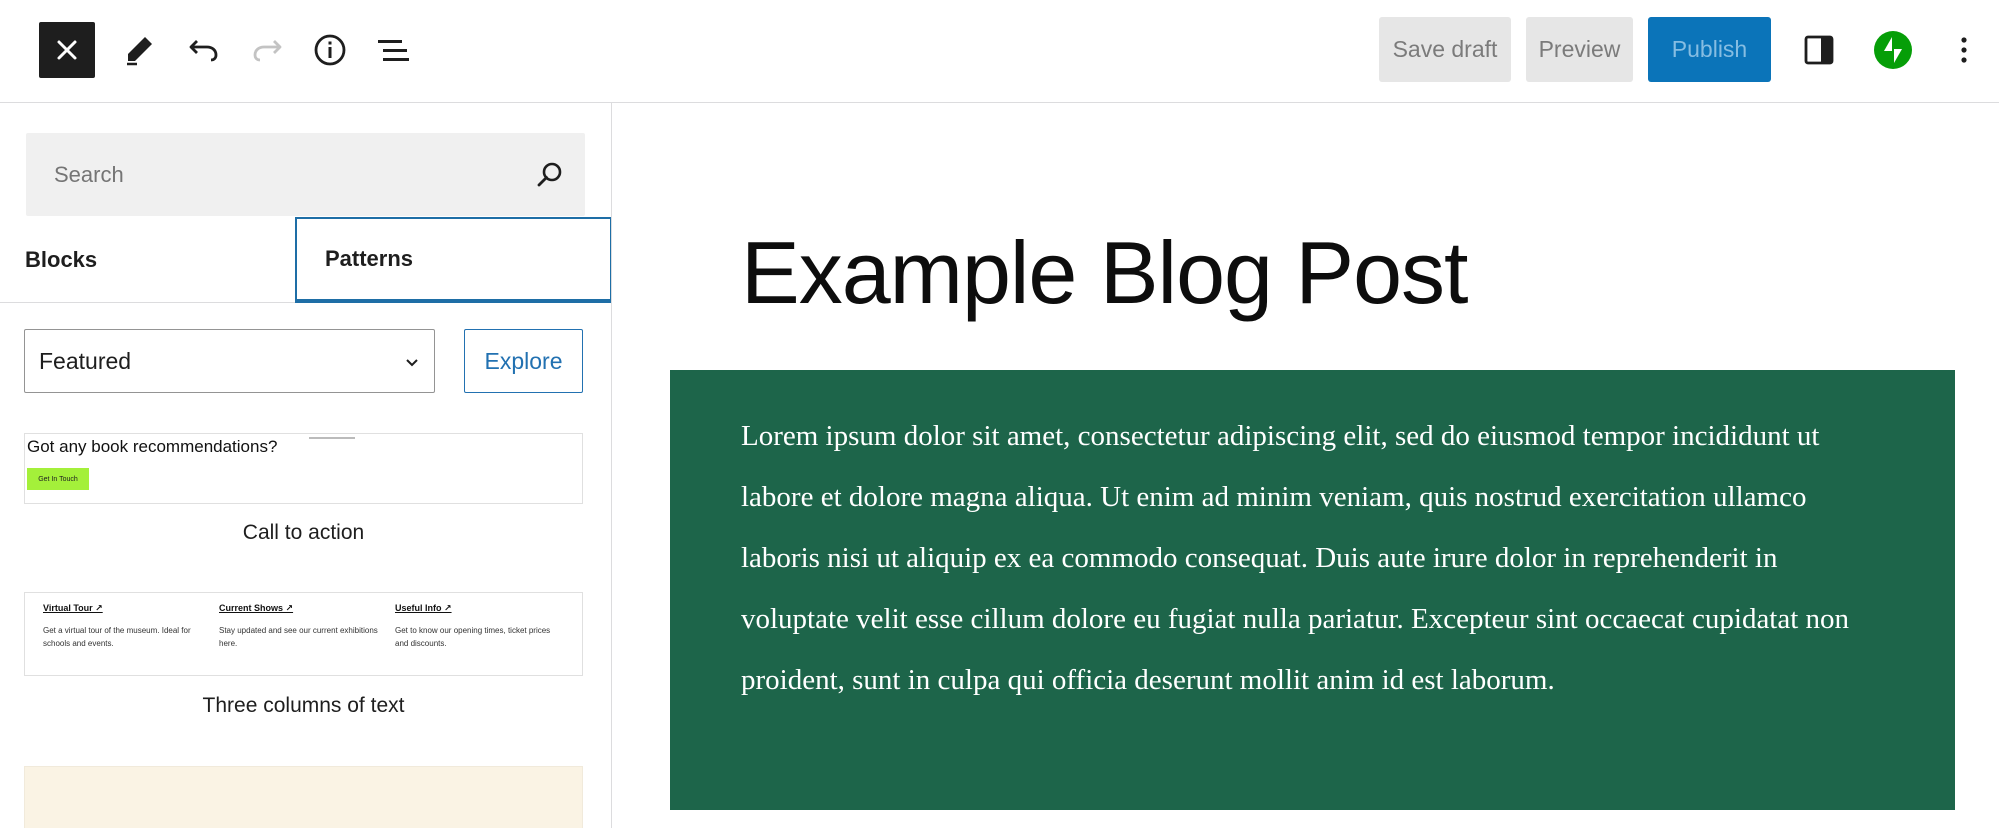 This screenshot has height=828, width=1999. What do you see at coordinates (332, 438) in the screenshot?
I see `preview-divider` at bounding box center [332, 438].